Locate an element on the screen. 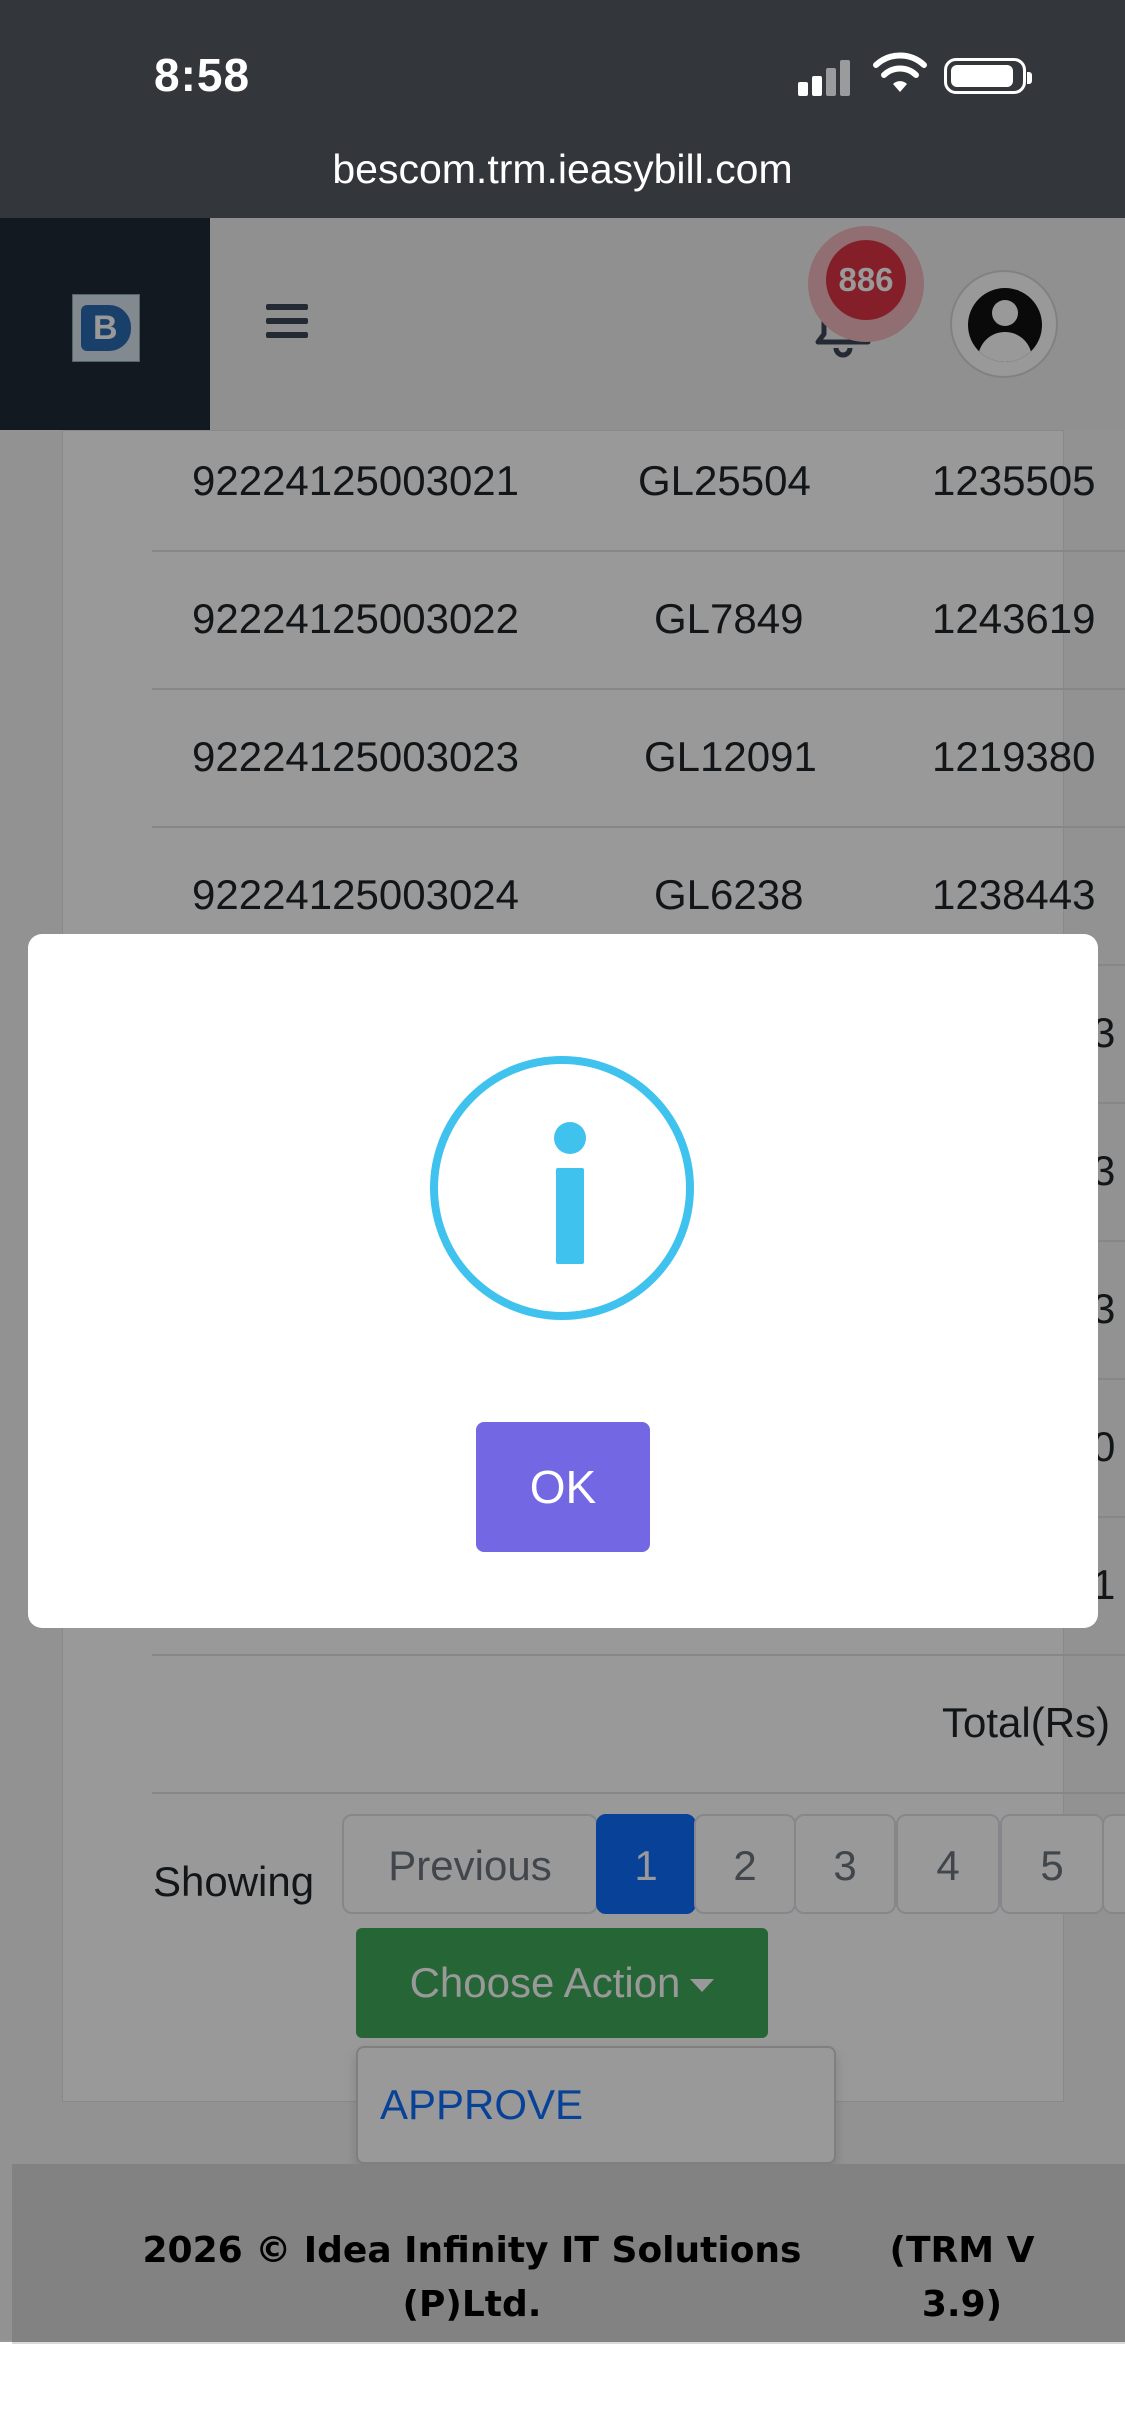  browser-status-bar: 8:58 bescom.trm.ieasybill.com is located at coordinates (562, 109).